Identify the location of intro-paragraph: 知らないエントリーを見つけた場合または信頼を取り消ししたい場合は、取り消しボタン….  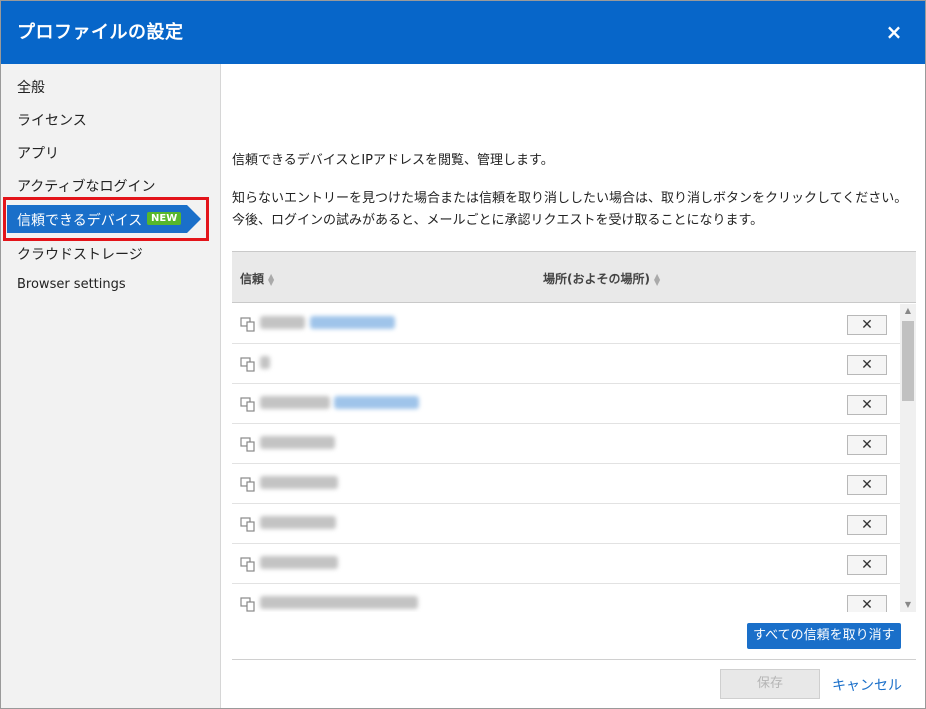
(570, 209).